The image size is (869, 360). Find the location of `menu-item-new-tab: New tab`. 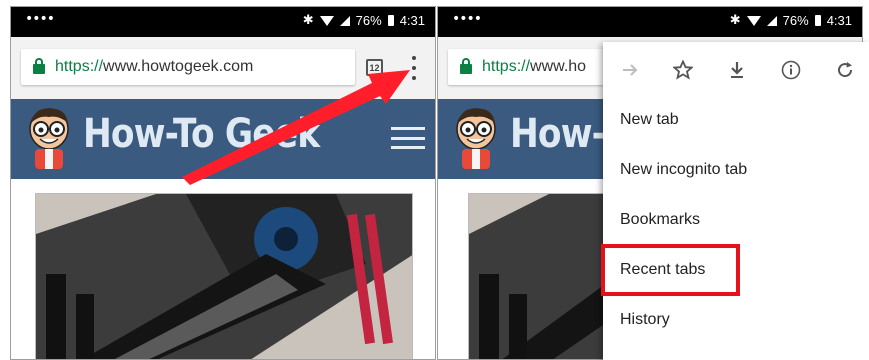

menu-item-new-tab: New tab is located at coordinates (736, 120).